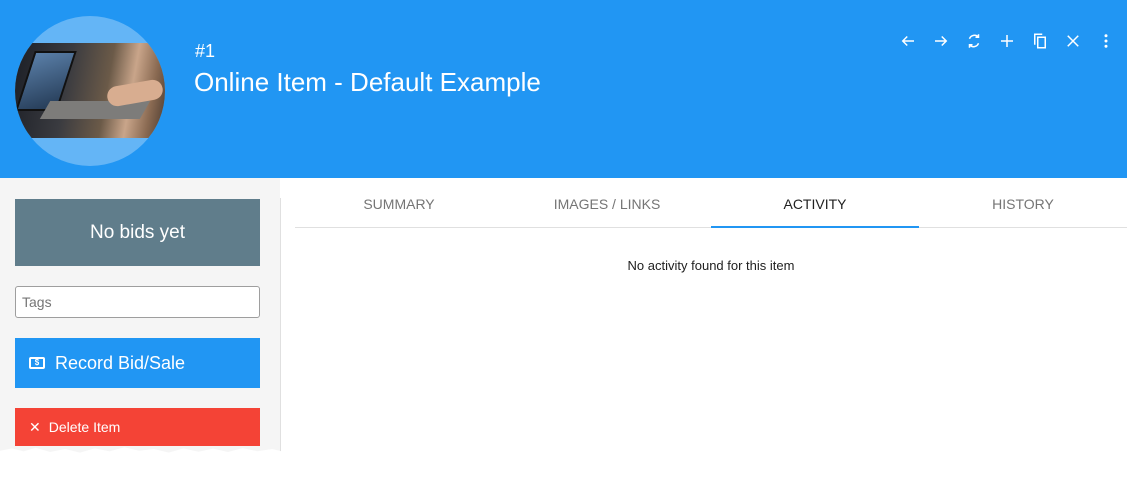  I want to click on item-photo, so click(90, 90).